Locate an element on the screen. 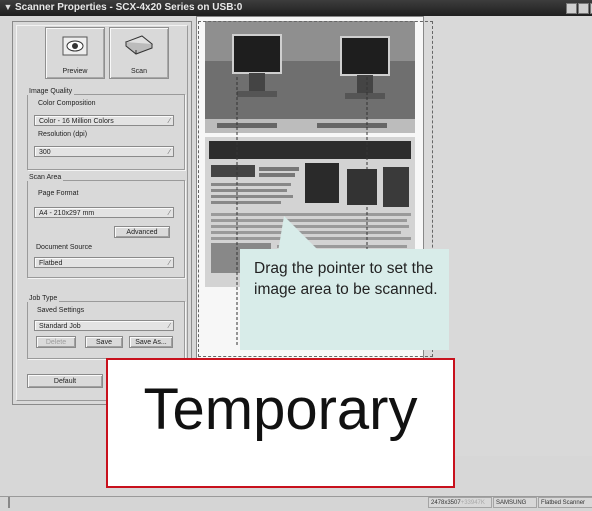 This screenshot has height=511, width=592. device-status: Flatbed Scanner is located at coordinates (565, 502).